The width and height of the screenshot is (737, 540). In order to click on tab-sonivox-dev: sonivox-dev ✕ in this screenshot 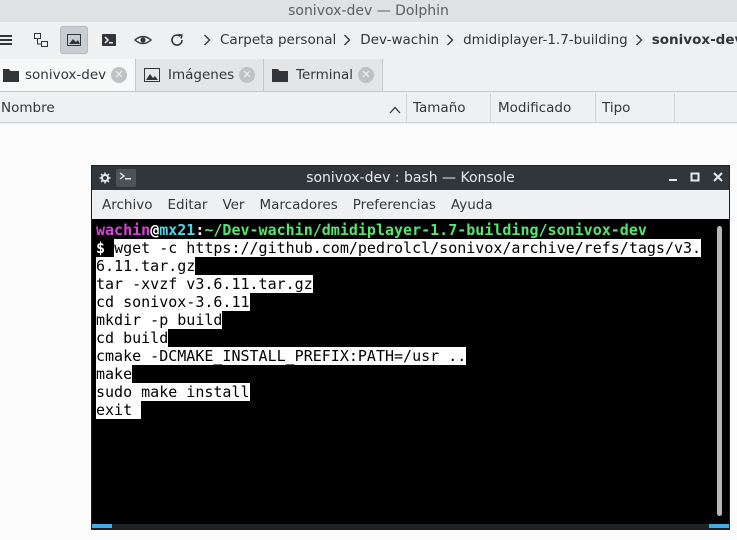, I will do `click(68, 75)`.